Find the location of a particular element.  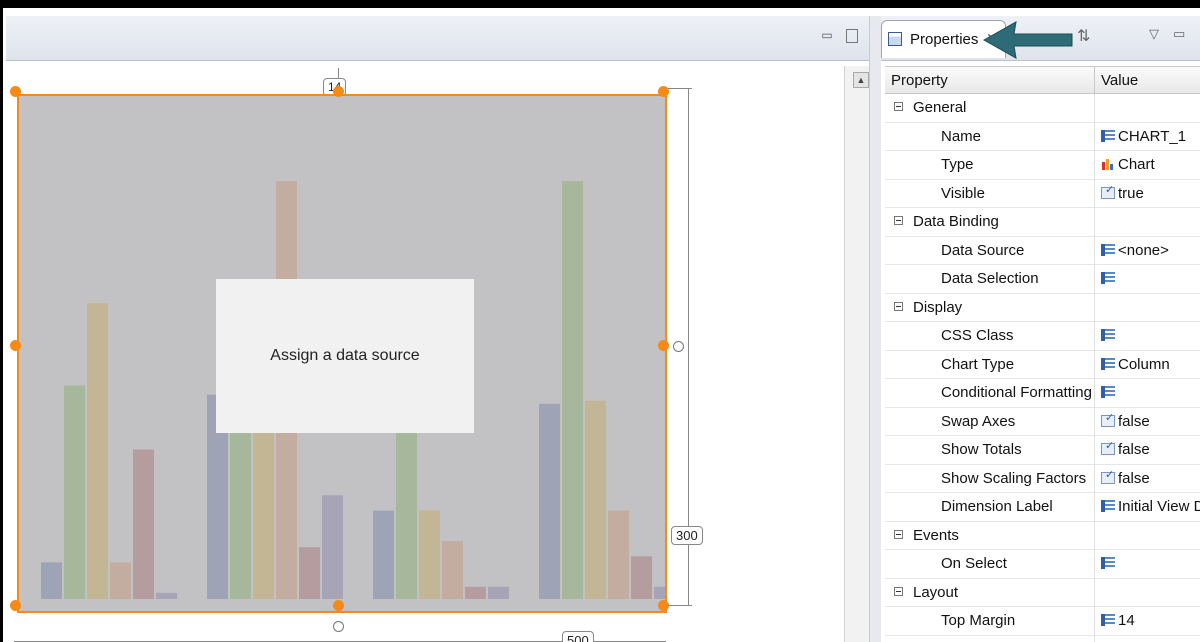

property-row: Show Scaling Factors false is located at coordinates (1042, 478).